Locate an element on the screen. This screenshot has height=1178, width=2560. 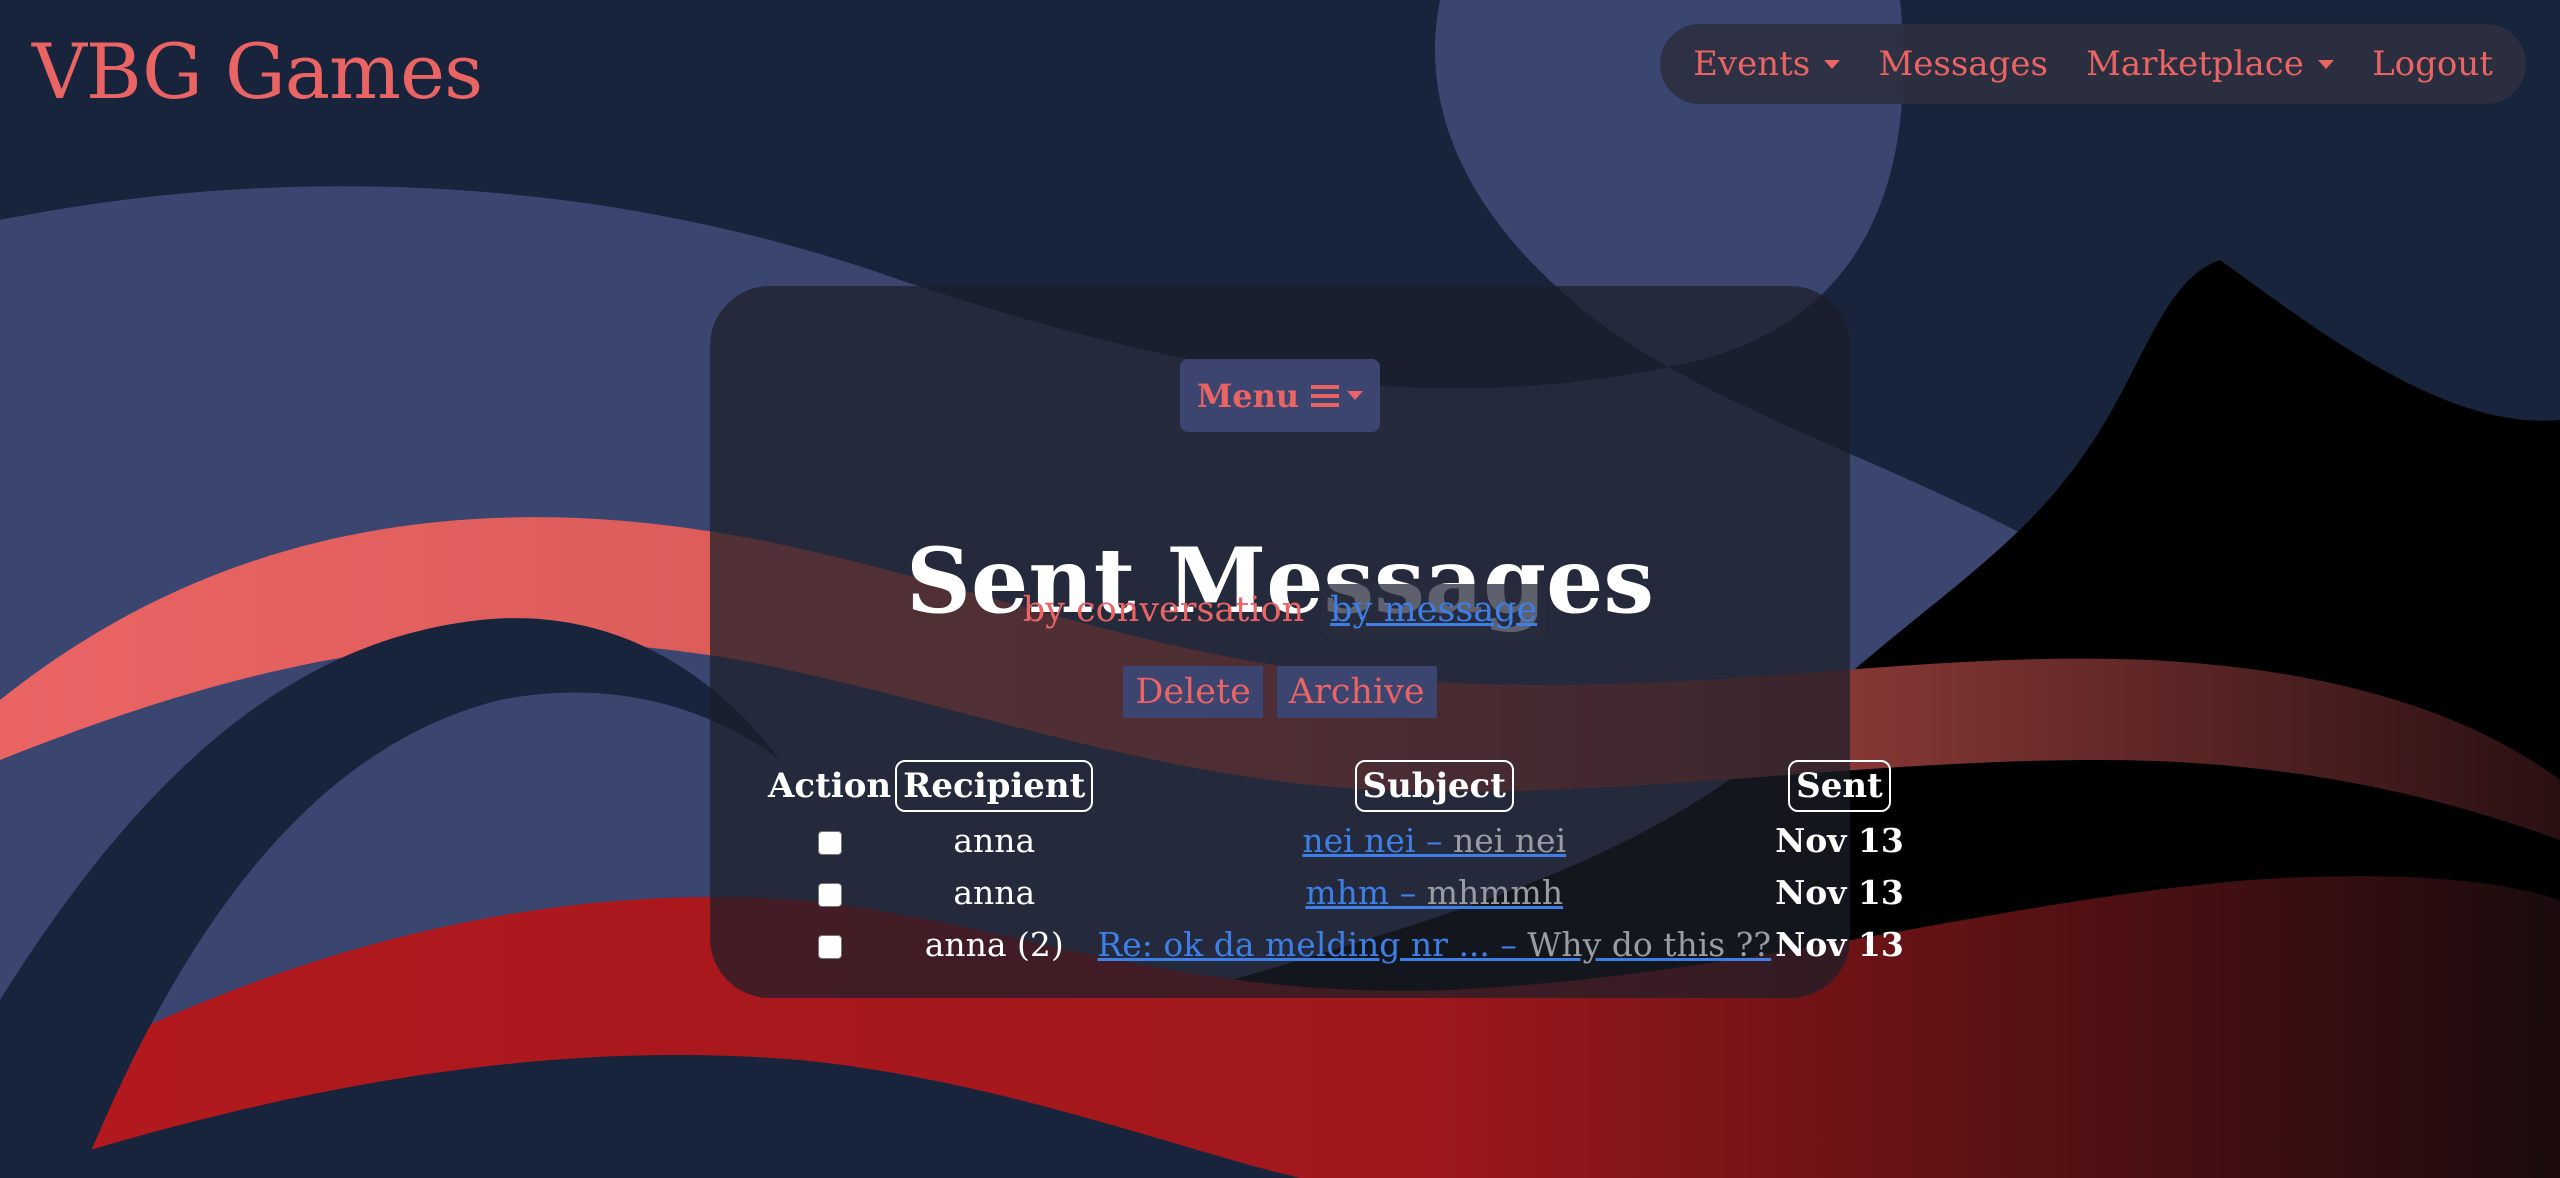
menu-button-label: Menu is located at coordinates (1248, 395).